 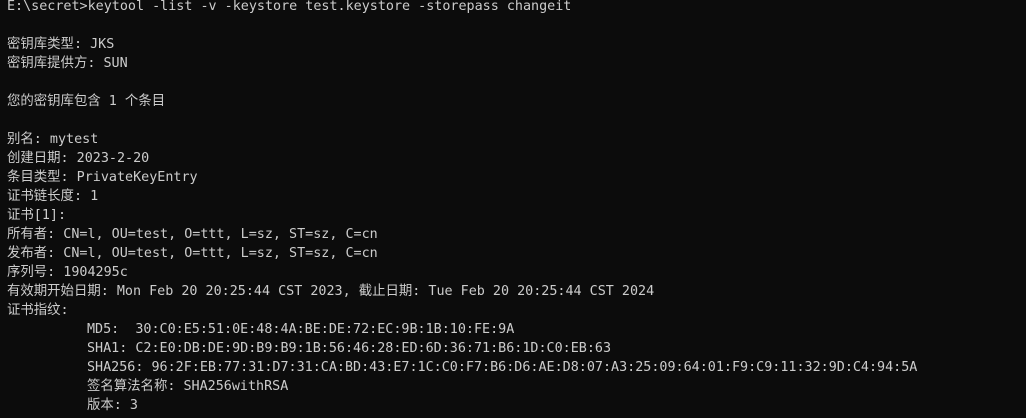 I want to click on keystore-provider-line: 密钥库提供方: SUN, so click(x=67, y=63).